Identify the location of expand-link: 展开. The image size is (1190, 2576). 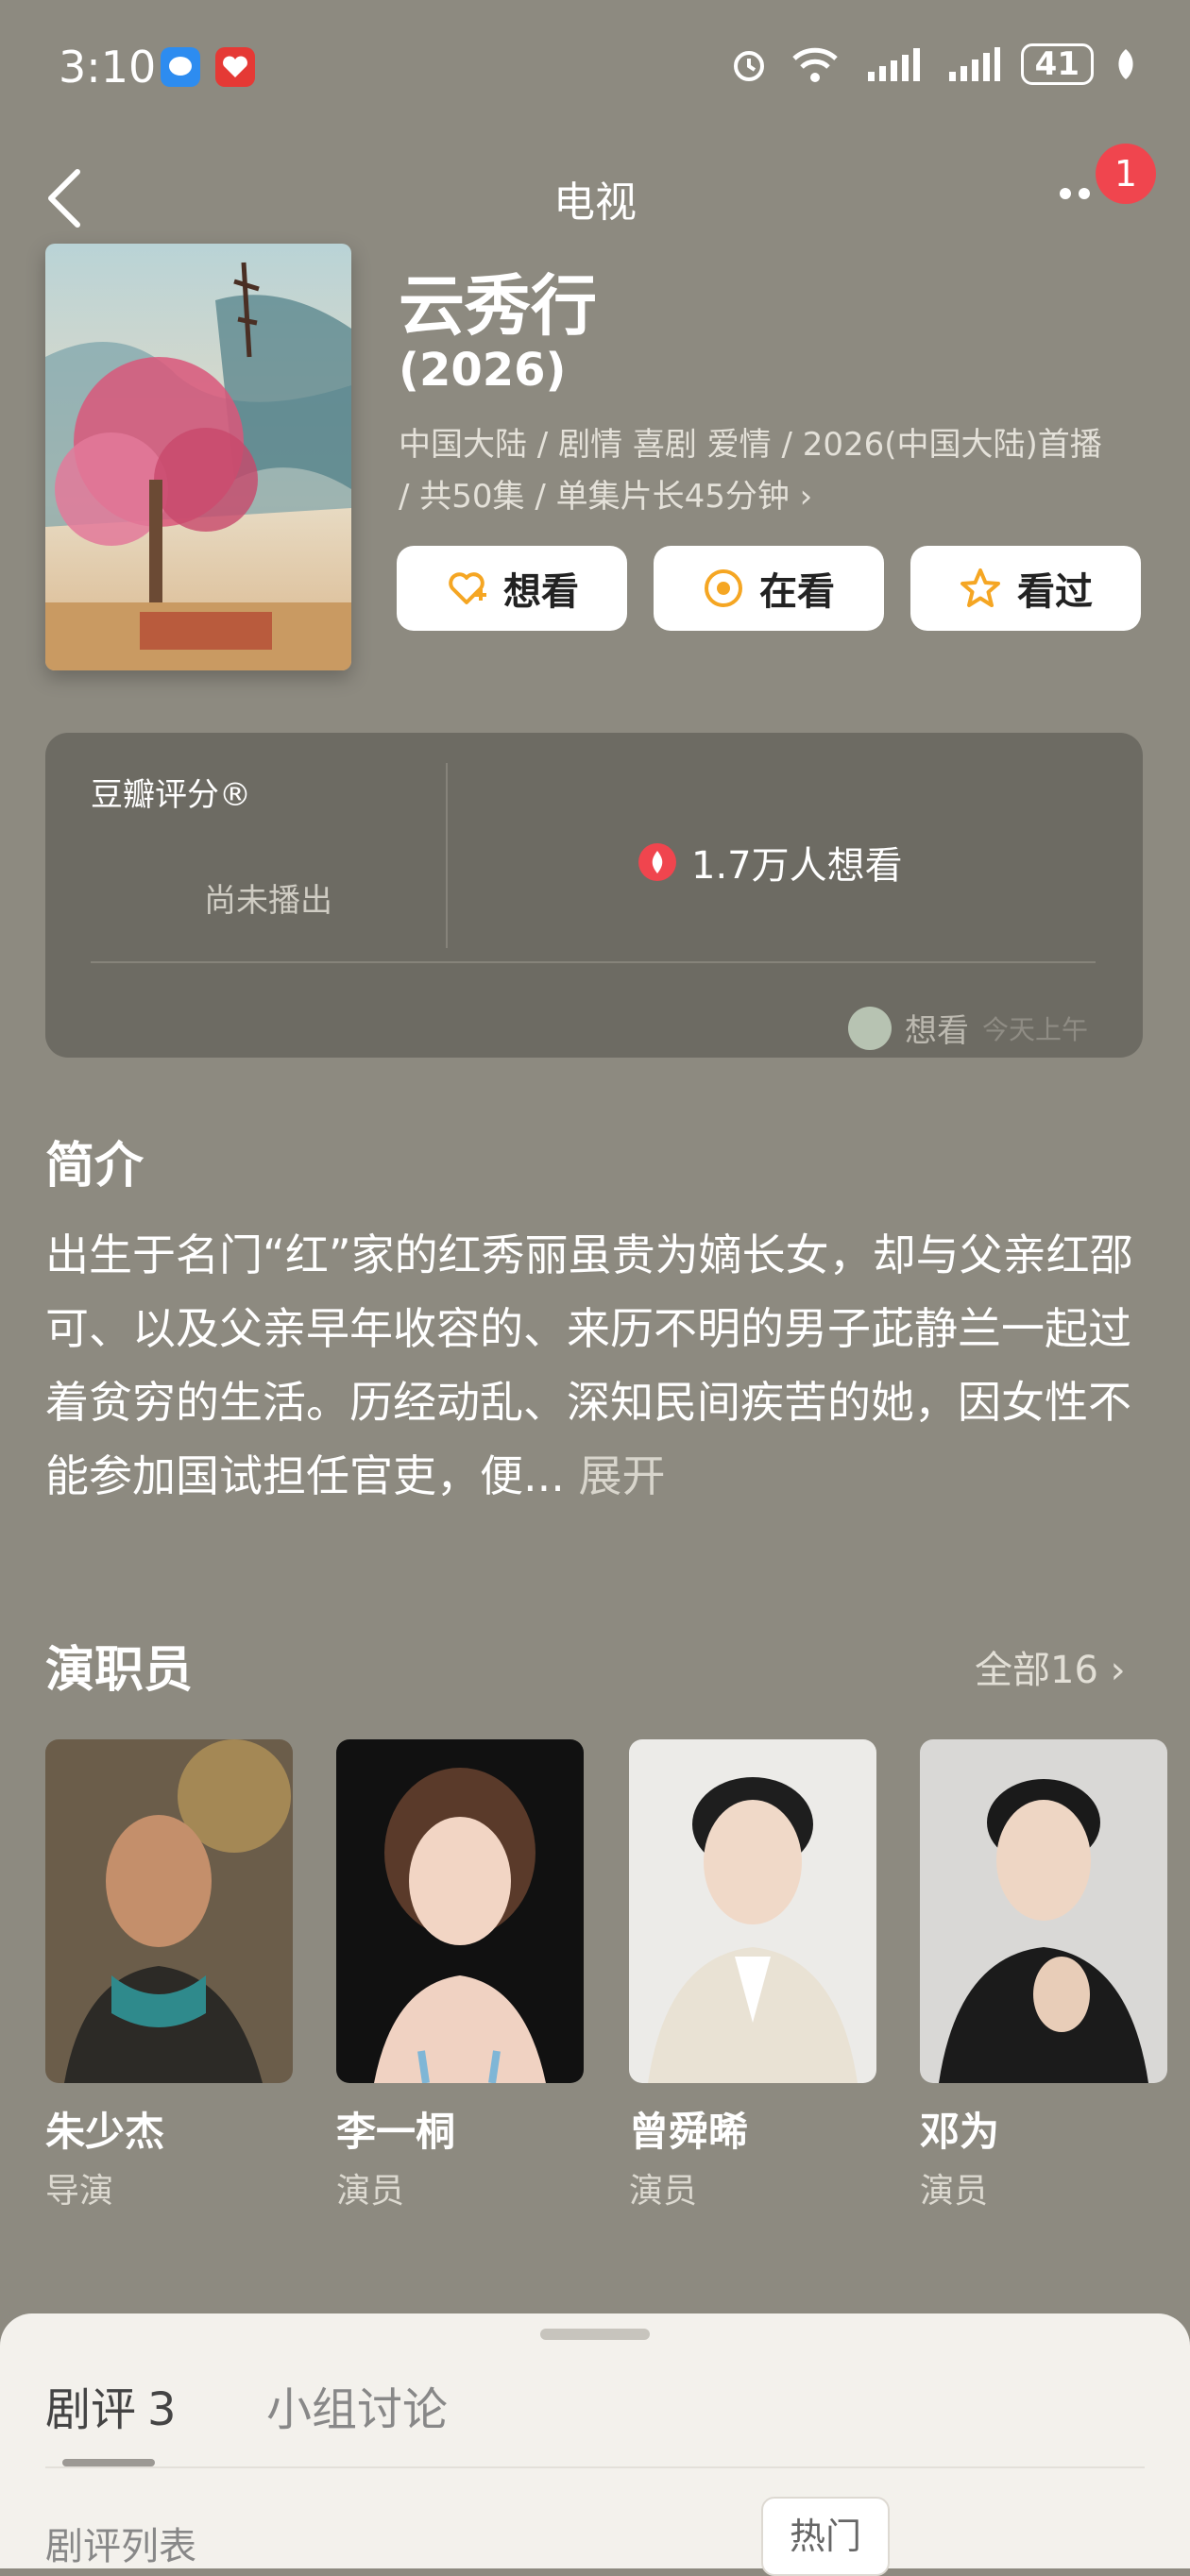
(622, 1475).